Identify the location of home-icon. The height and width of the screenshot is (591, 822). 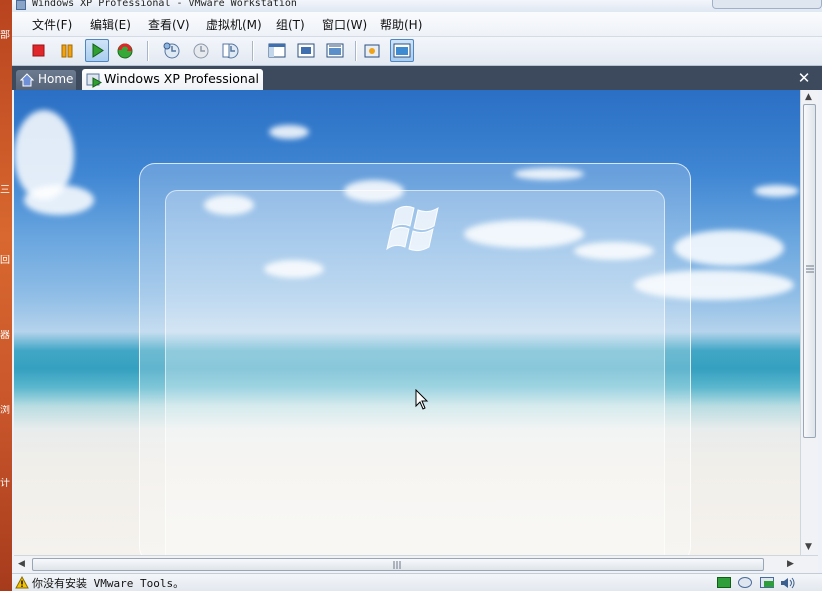
(27, 80).